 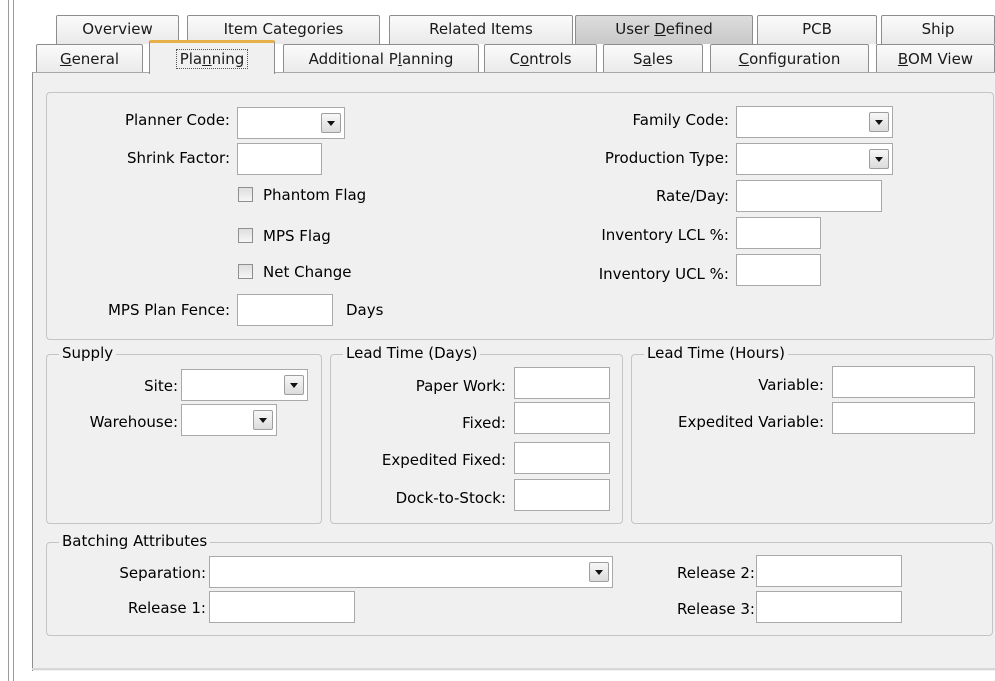 What do you see at coordinates (681, 120) in the screenshot?
I see `family-code-label: Family Code:` at bounding box center [681, 120].